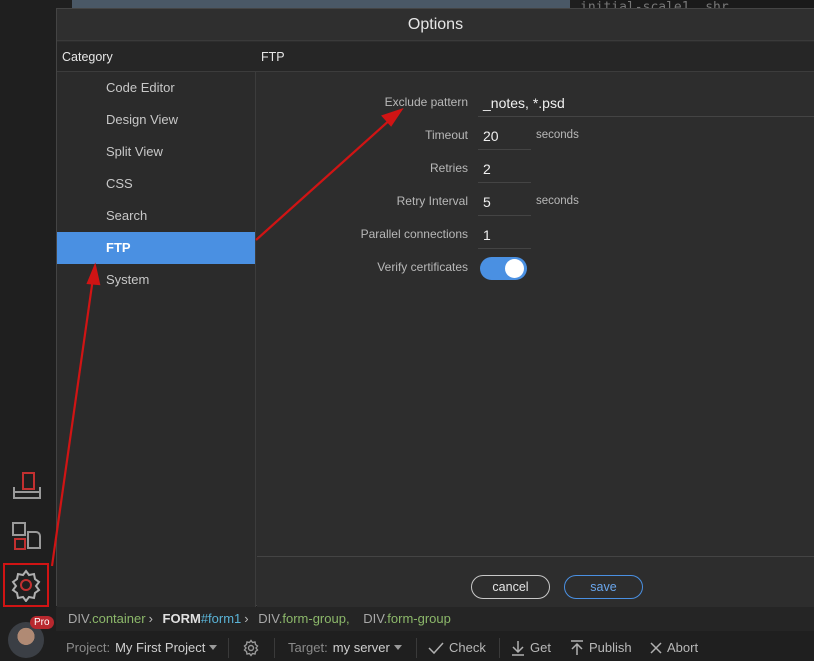 The width and height of the screenshot is (814, 661). What do you see at coordinates (407, 618) in the screenshot?
I see `breadcrumb-item-form-group-2: DIV.form-group` at bounding box center [407, 618].